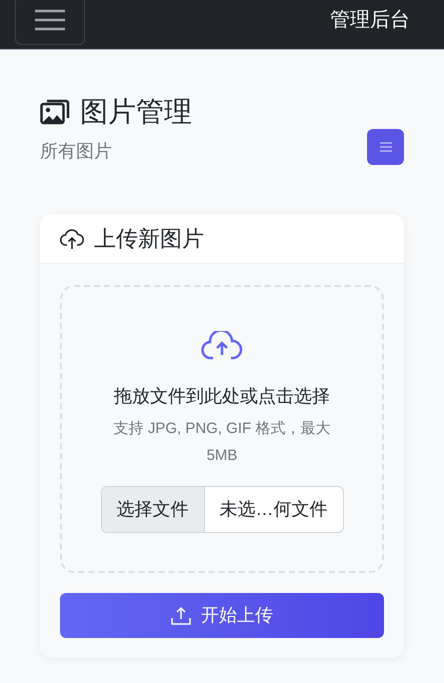 This screenshot has width=444, height=683. Describe the element at coordinates (222, 615) in the screenshot. I see `upload-button: 开始上传` at that location.